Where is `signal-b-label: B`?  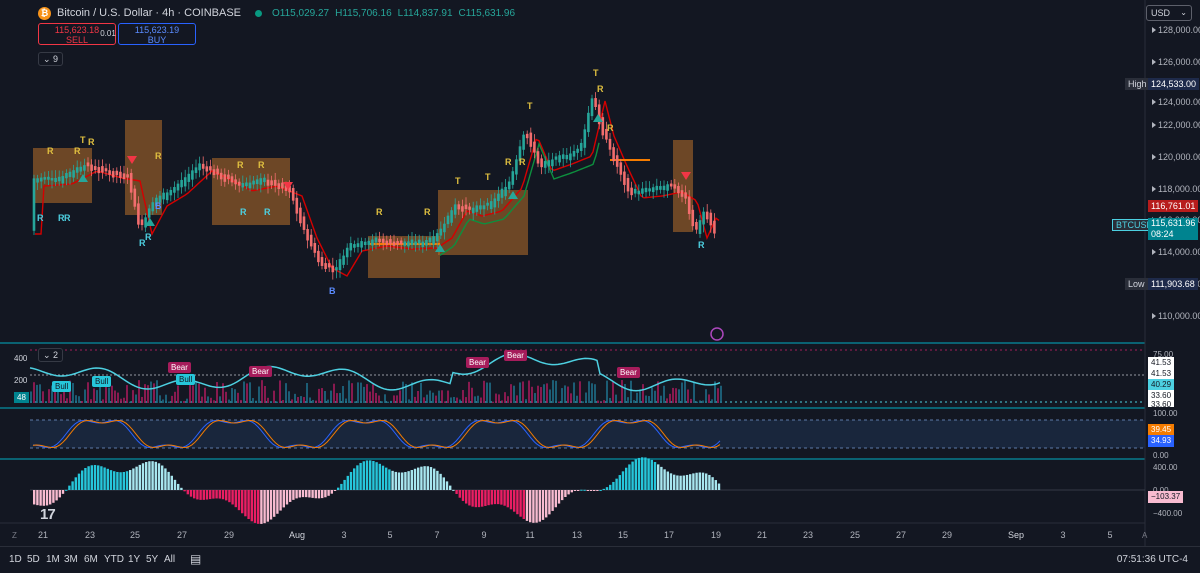 signal-b-label: B is located at coordinates (332, 291).